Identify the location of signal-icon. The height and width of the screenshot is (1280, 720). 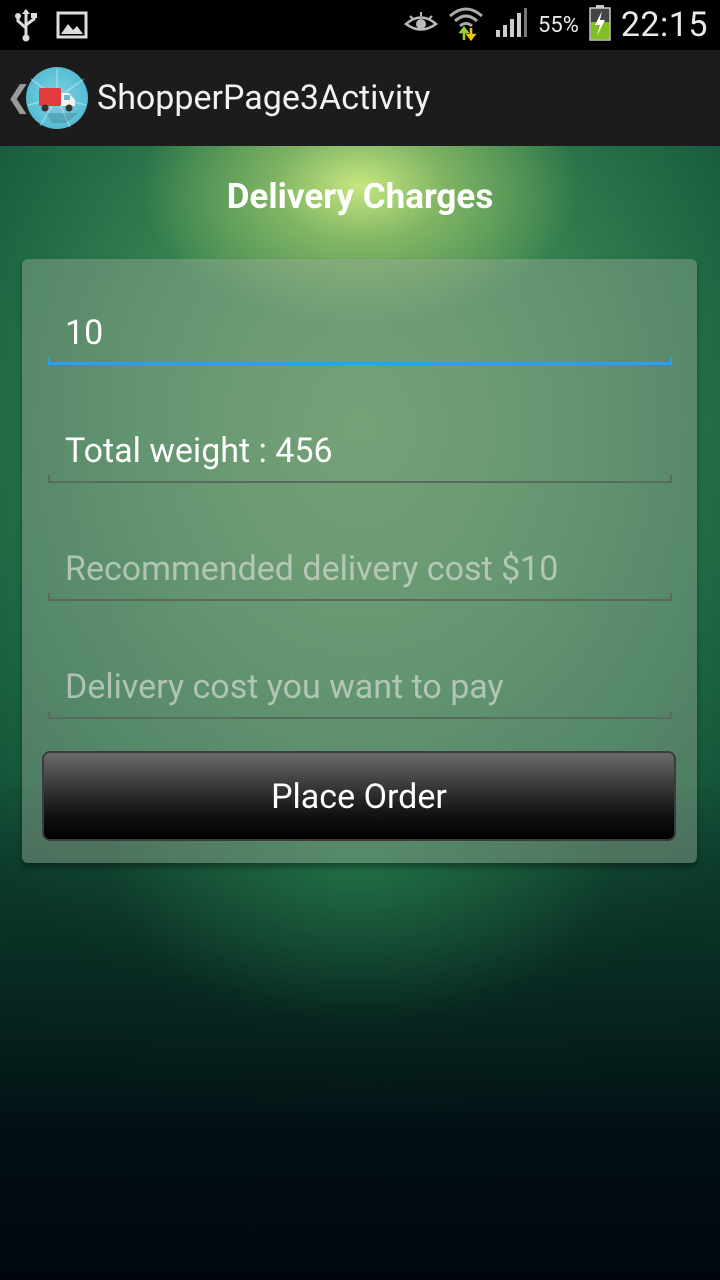
(511, 25).